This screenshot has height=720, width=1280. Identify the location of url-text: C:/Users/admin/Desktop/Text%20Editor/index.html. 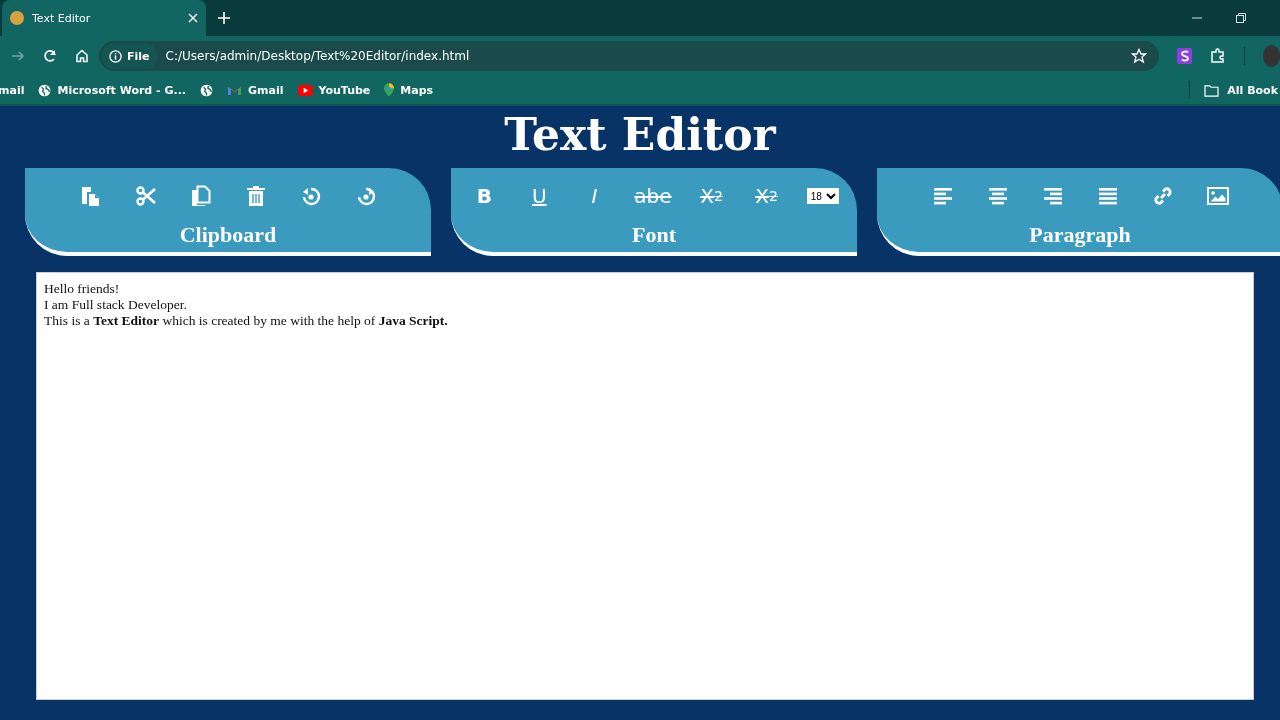
(317, 56).